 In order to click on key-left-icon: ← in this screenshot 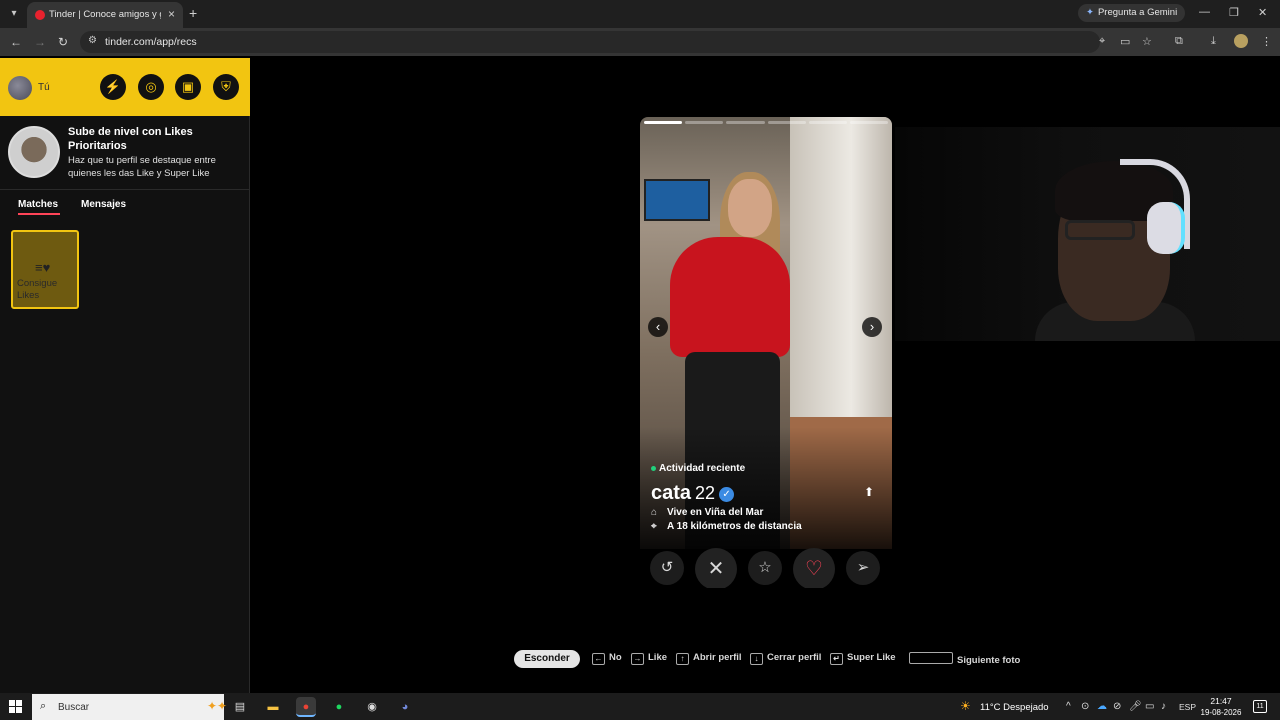, I will do `click(598, 659)`.